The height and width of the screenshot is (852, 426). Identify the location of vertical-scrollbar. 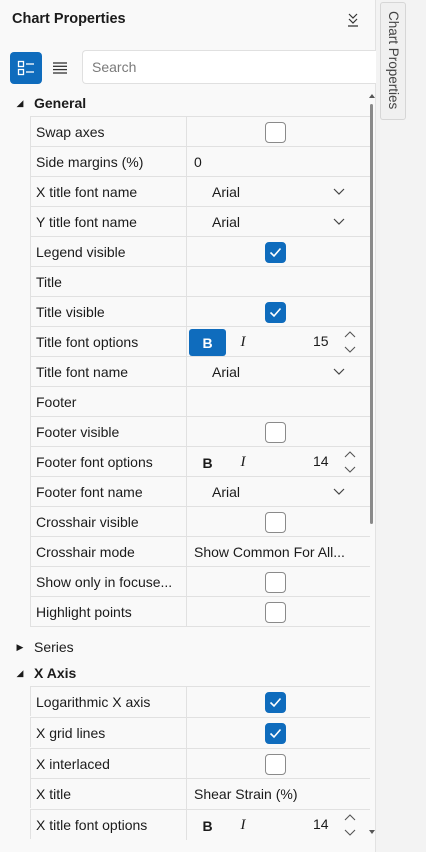
(372, 467).